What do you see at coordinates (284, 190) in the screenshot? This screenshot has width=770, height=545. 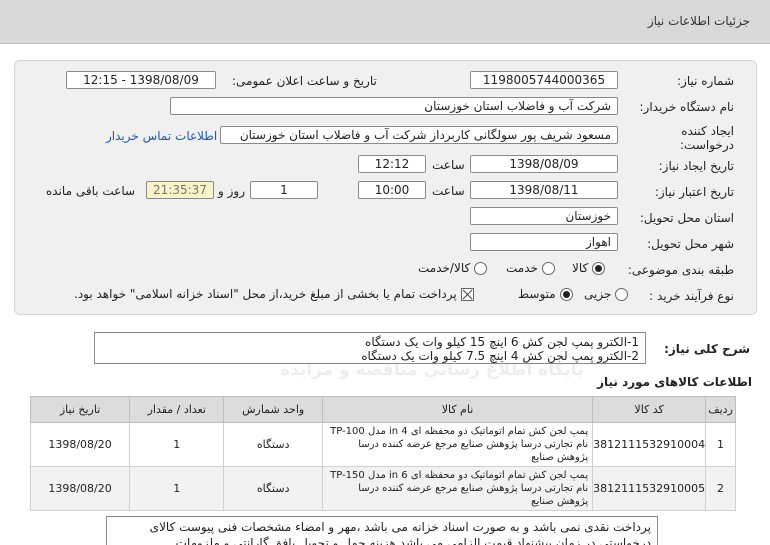 I see `days-field: 1` at bounding box center [284, 190].